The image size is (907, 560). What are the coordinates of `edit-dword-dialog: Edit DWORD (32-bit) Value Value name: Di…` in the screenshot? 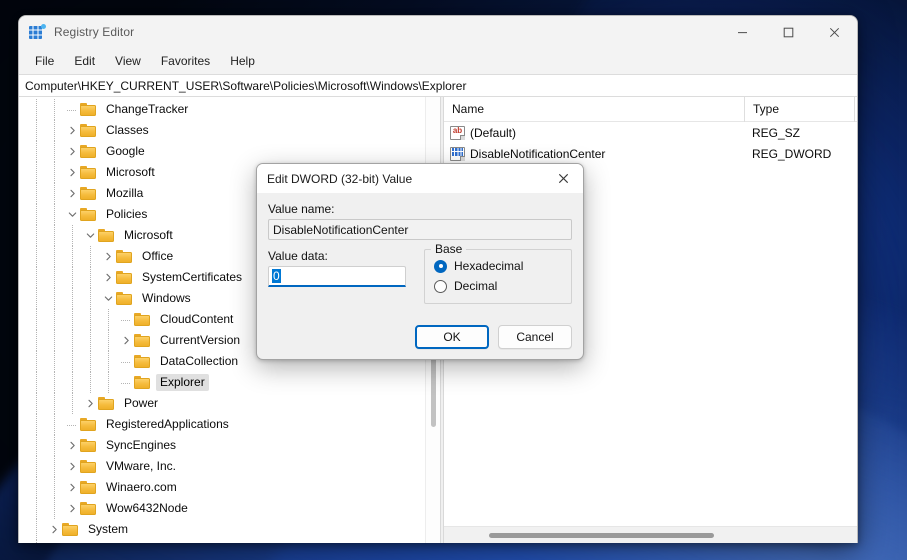 It's located at (420, 261).